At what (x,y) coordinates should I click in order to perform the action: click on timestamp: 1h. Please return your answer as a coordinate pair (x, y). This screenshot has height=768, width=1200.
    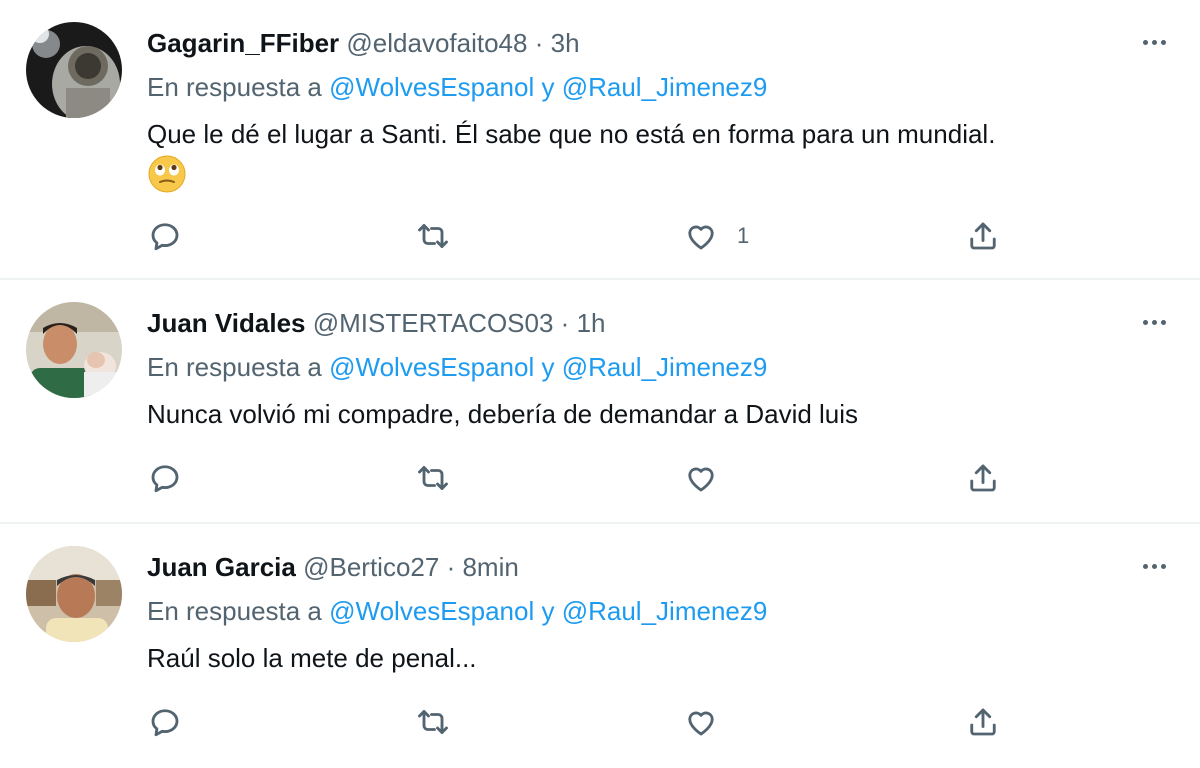
    Looking at the image, I should click on (591, 323).